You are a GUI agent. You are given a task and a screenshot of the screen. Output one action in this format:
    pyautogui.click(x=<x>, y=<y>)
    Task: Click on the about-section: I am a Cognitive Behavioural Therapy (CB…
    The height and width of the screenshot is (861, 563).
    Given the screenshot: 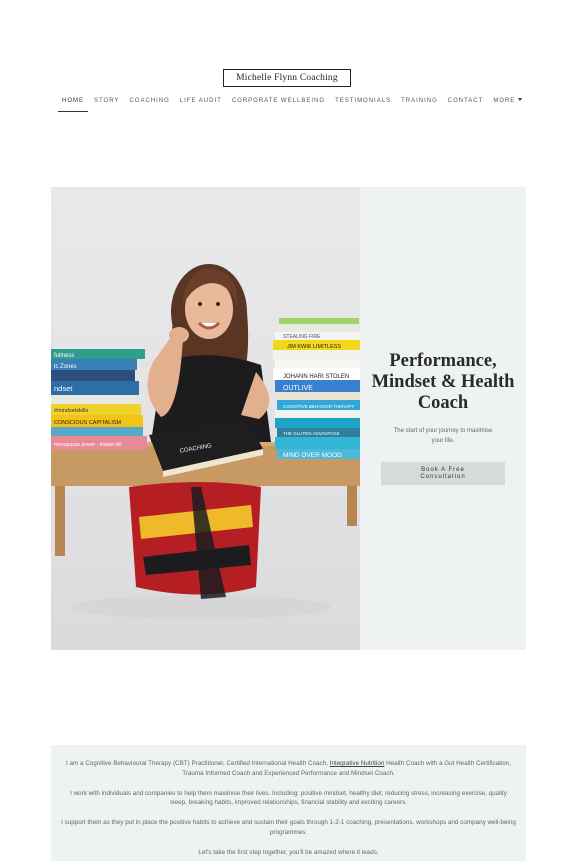 What is the action you would take?
    pyautogui.click(x=288, y=803)
    